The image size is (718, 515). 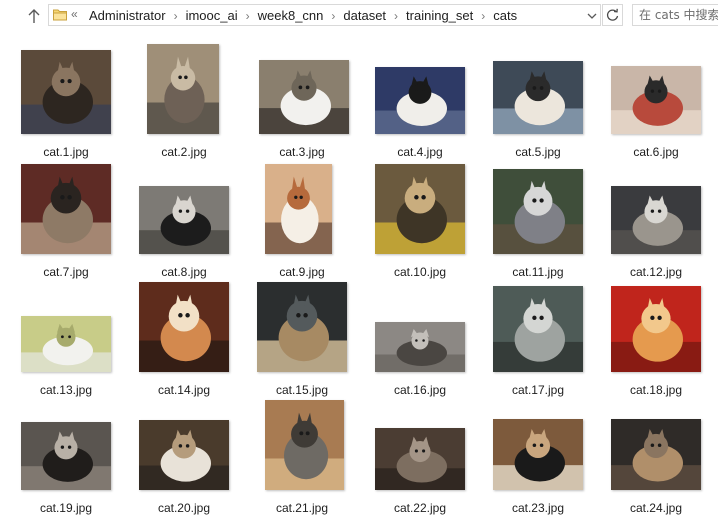 I want to click on file-name: cat.1.jpg, so click(x=66, y=152).